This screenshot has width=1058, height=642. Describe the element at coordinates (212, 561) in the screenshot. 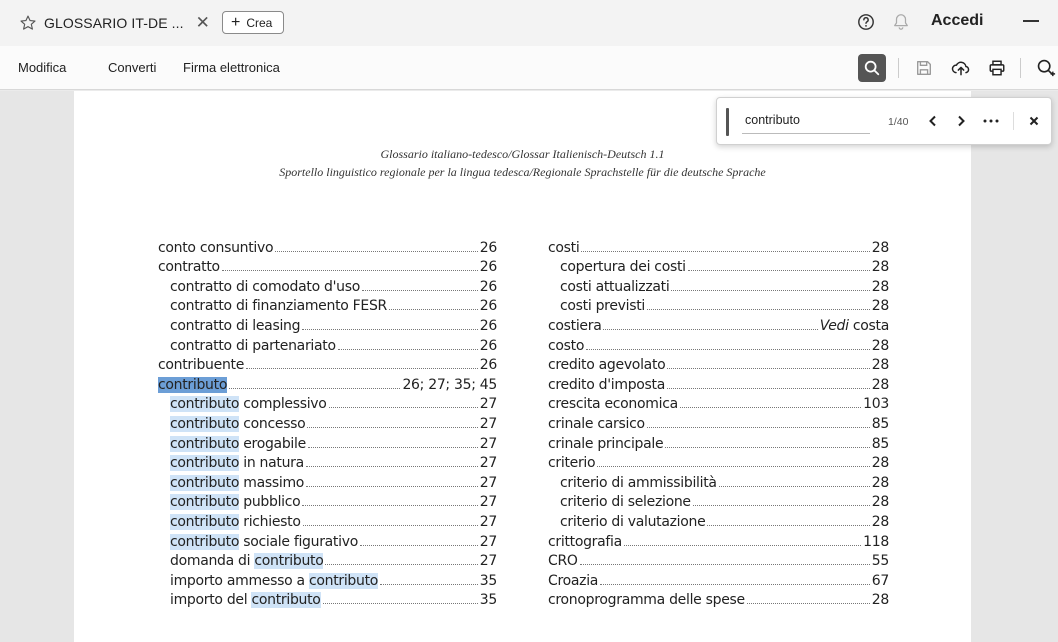

I see `term-text: domanda di` at that location.